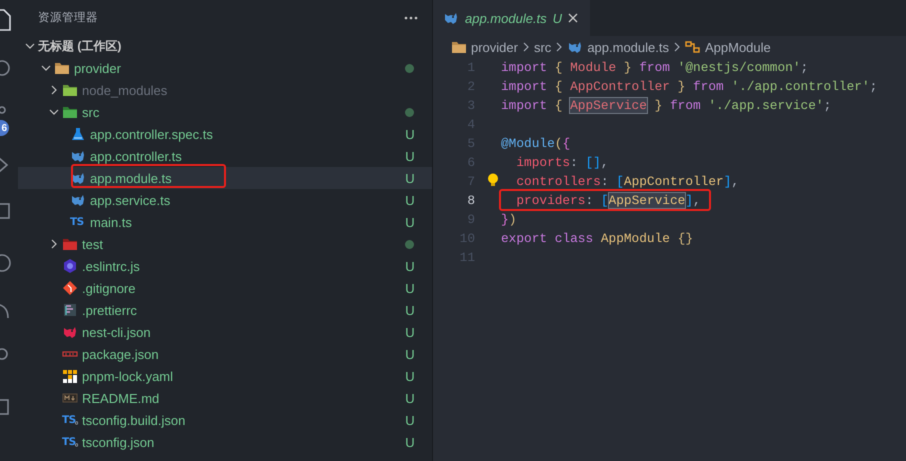  Describe the element at coordinates (136, 156) in the screenshot. I see `file-name: app.controller.ts` at that location.